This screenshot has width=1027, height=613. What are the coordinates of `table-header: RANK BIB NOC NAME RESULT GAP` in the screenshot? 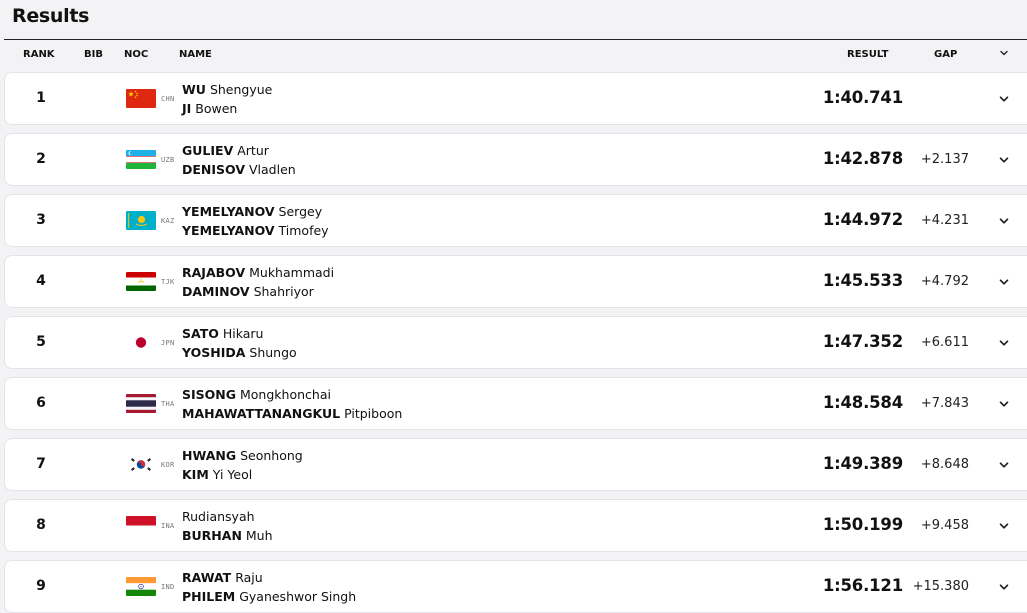 It's located at (515, 55).